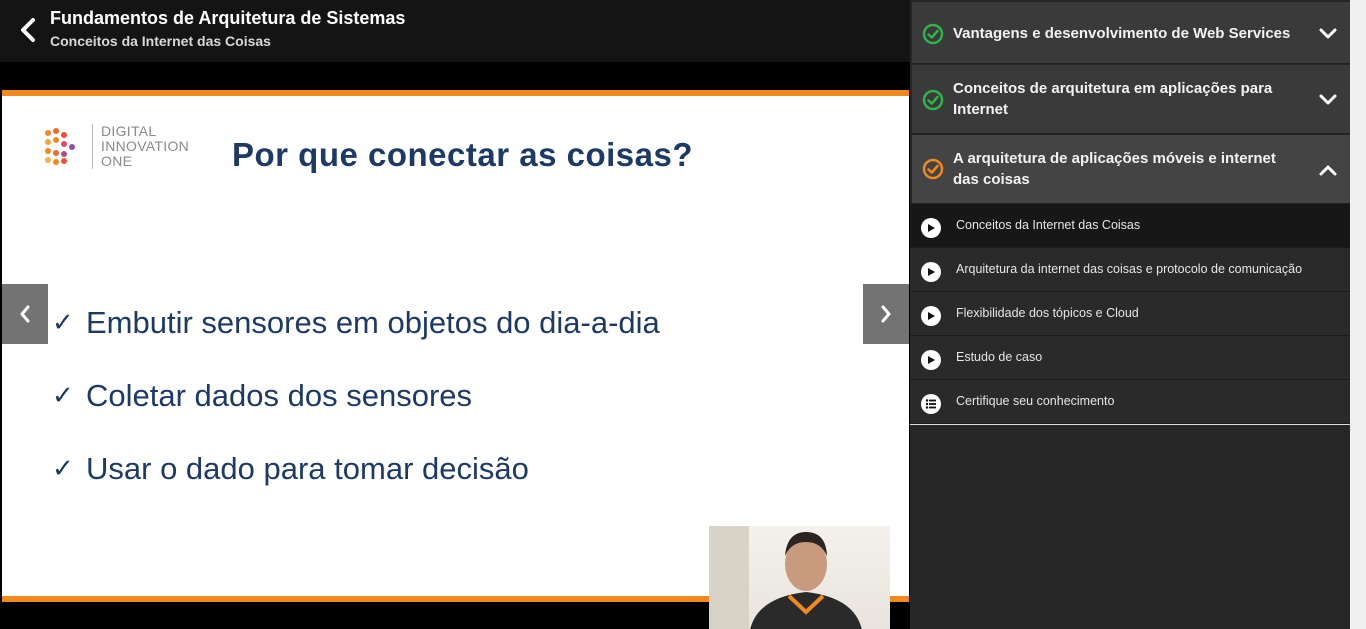 The image size is (1366, 629). I want to click on lesson-item: Conceitos da Internet das Coisas, so click(1130, 226).